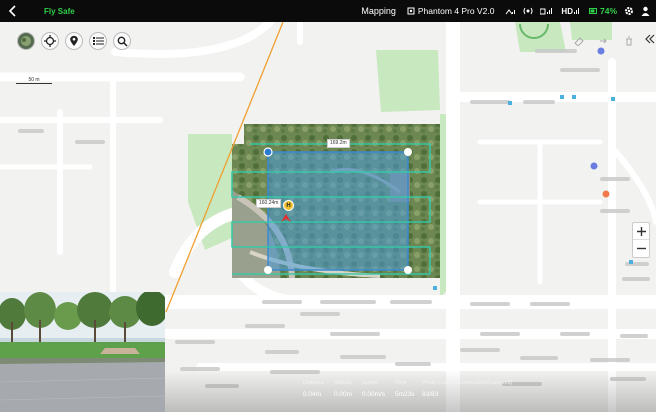 Image resolution: width=656 pixels, height=412 pixels. I want to click on stat-label: Time, so click(401, 383).